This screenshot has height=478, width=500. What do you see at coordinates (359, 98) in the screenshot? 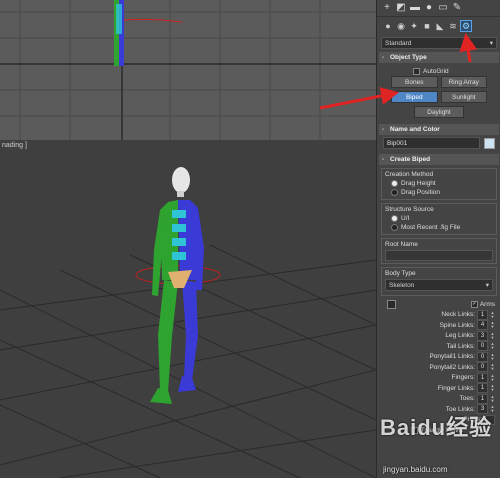
I see `arrow-to-biped` at bounding box center [359, 98].